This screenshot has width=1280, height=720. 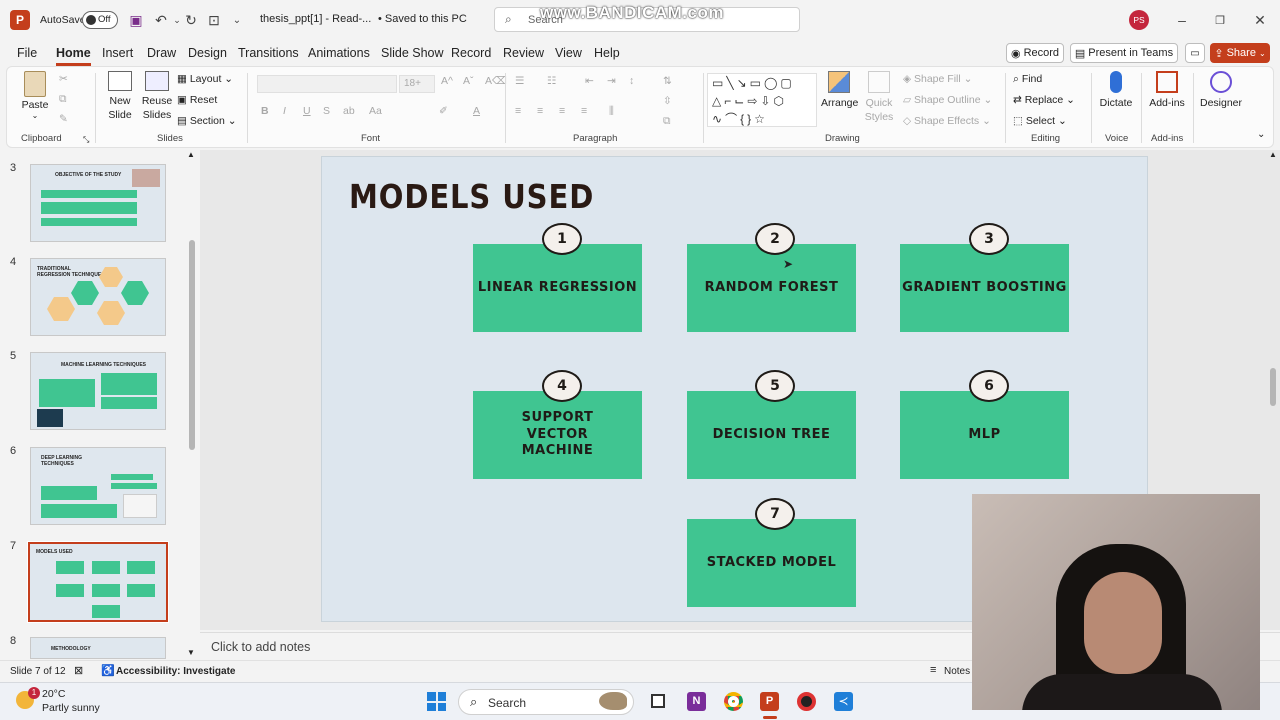 I want to click on tab-view: View, so click(x=568, y=53).